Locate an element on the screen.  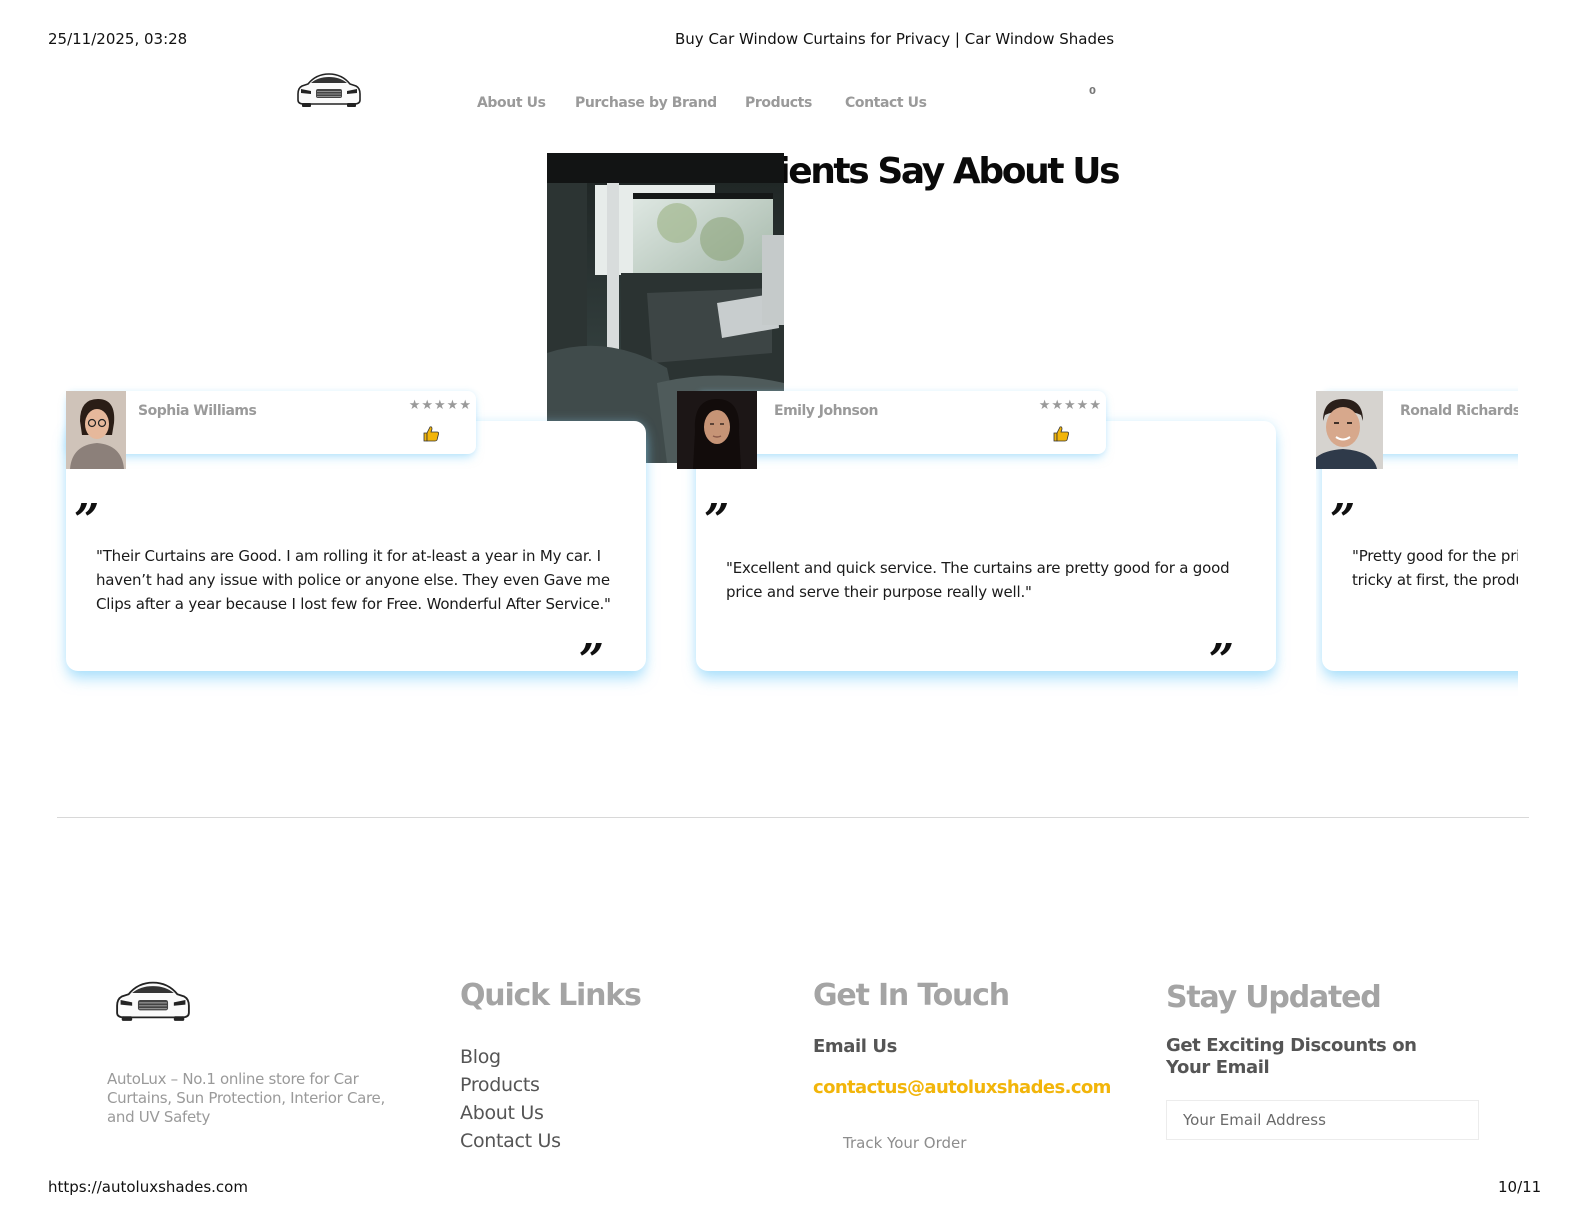
footer-link-blog: Blog is located at coordinates (510, 1057).